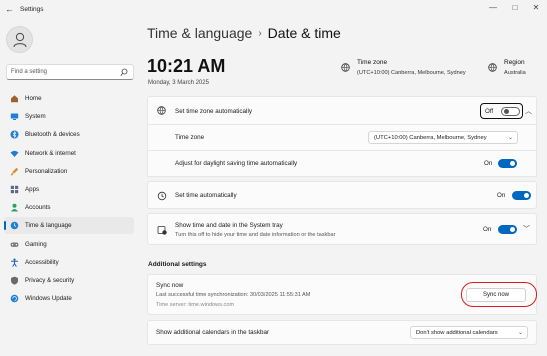 This screenshot has width=547, height=356. Describe the element at coordinates (69, 244) in the screenshot. I see `sidebar-item-gaming: Gaming` at that location.